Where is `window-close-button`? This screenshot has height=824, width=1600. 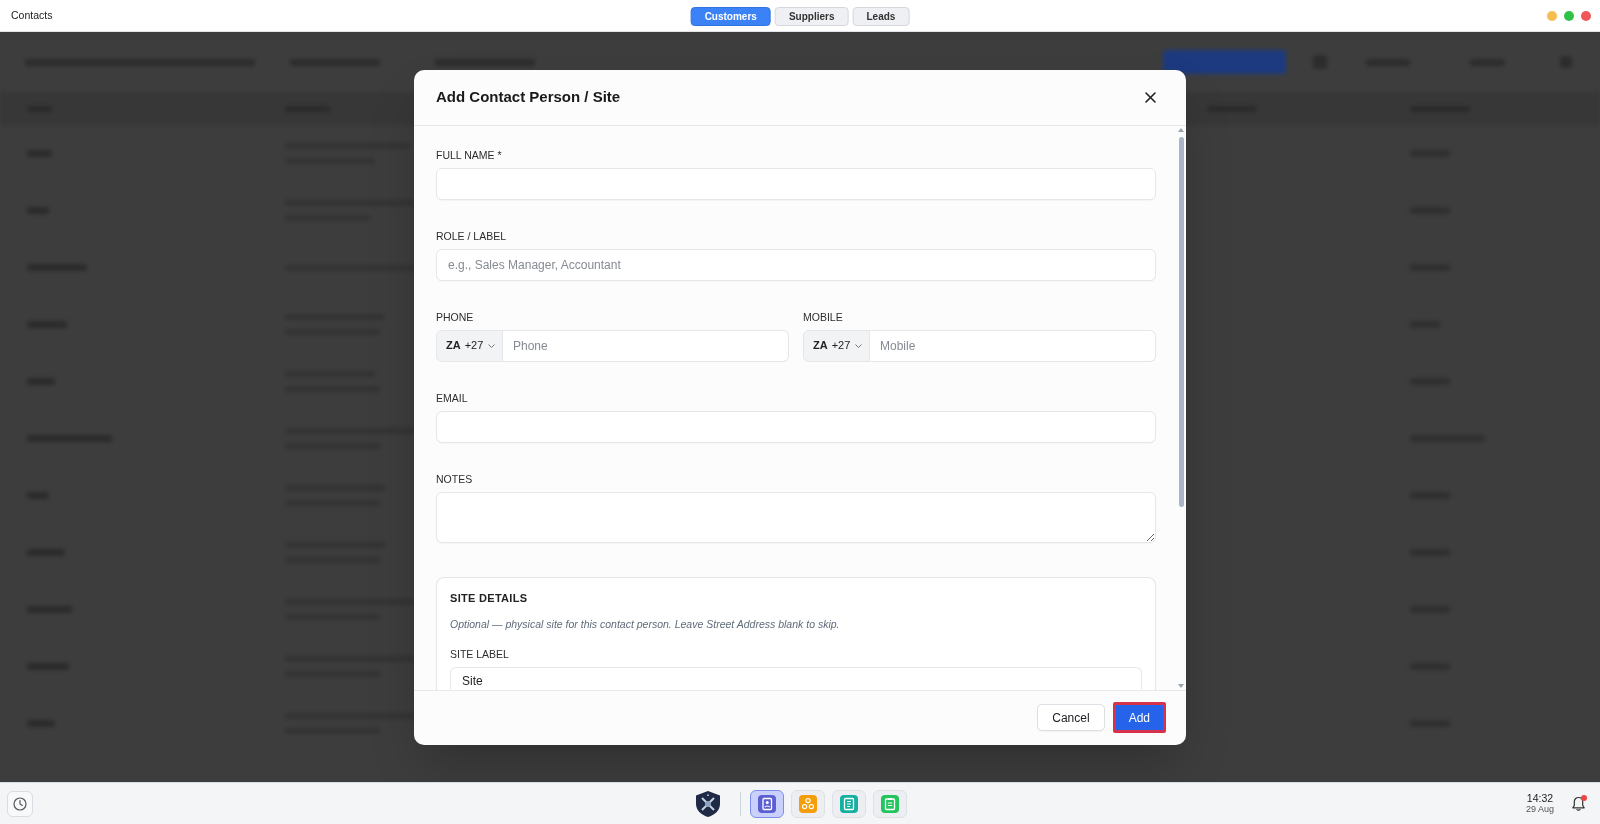 window-close-button is located at coordinates (1586, 15).